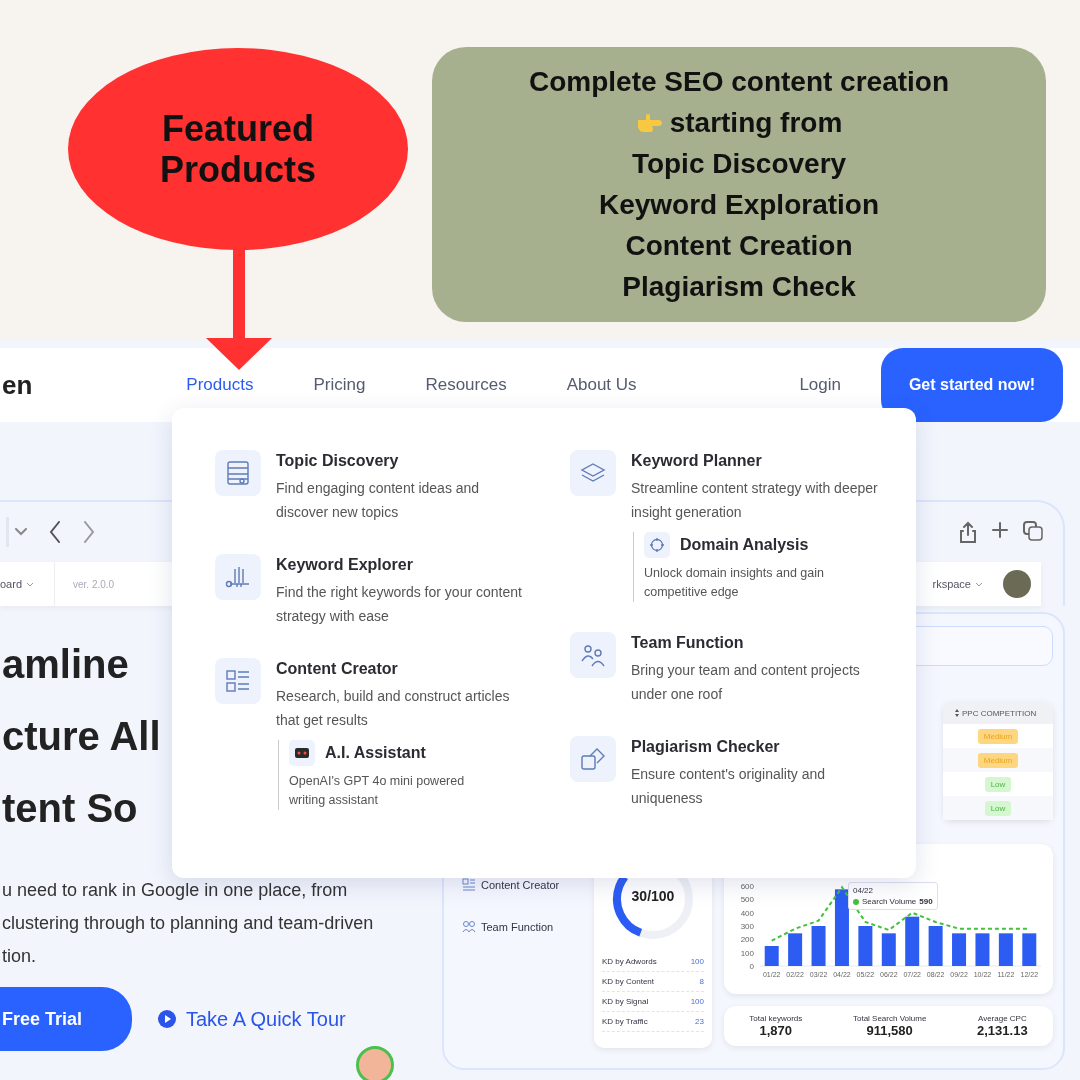  What do you see at coordinates (747, 913) in the screenshot?
I see `y-tick-label: 400` at bounding box center [747, 913].